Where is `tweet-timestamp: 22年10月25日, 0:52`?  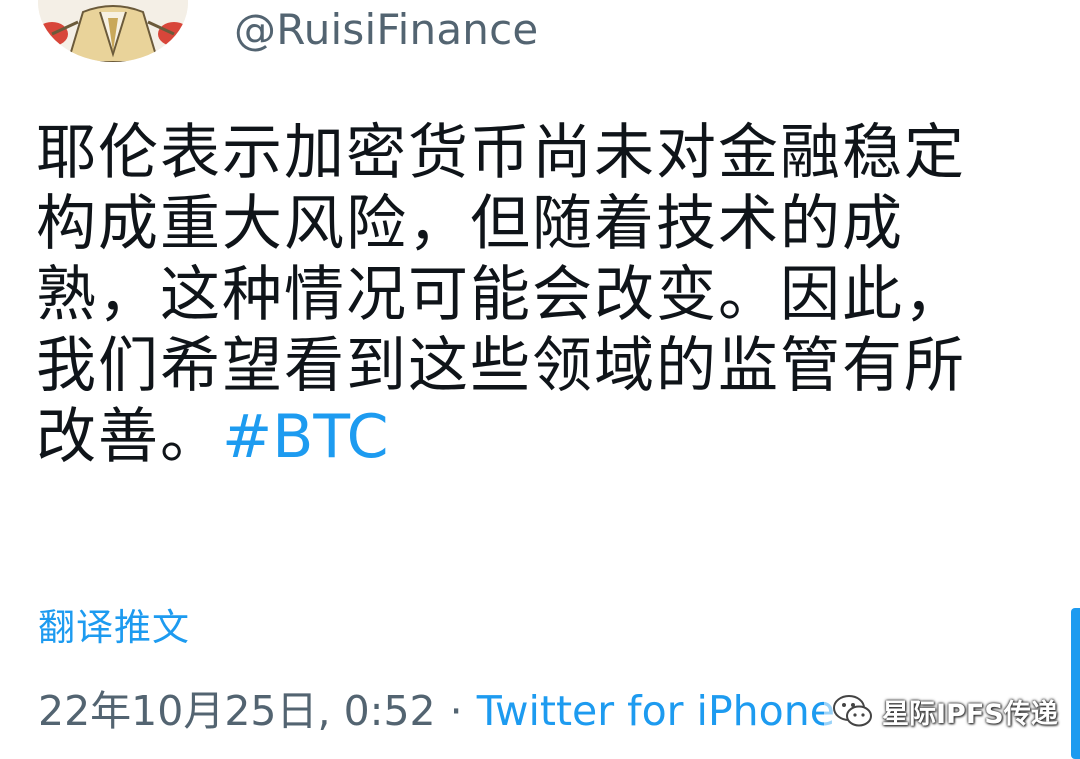
tweet-timestamp: 22年10月25日, 0:52 is located at coordinates (237, 711).